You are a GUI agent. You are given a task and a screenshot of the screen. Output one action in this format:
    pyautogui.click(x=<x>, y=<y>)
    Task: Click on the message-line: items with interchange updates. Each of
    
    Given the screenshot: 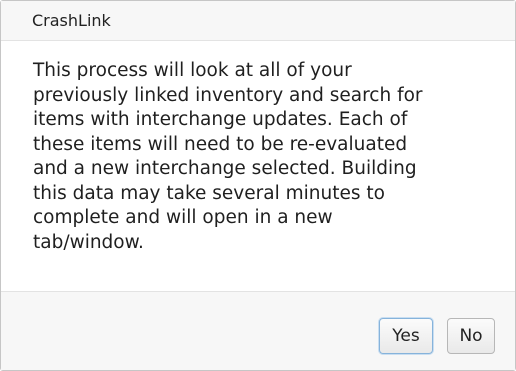 What is the action you would take?
    pyautogui.click(x=220, y=119)
    